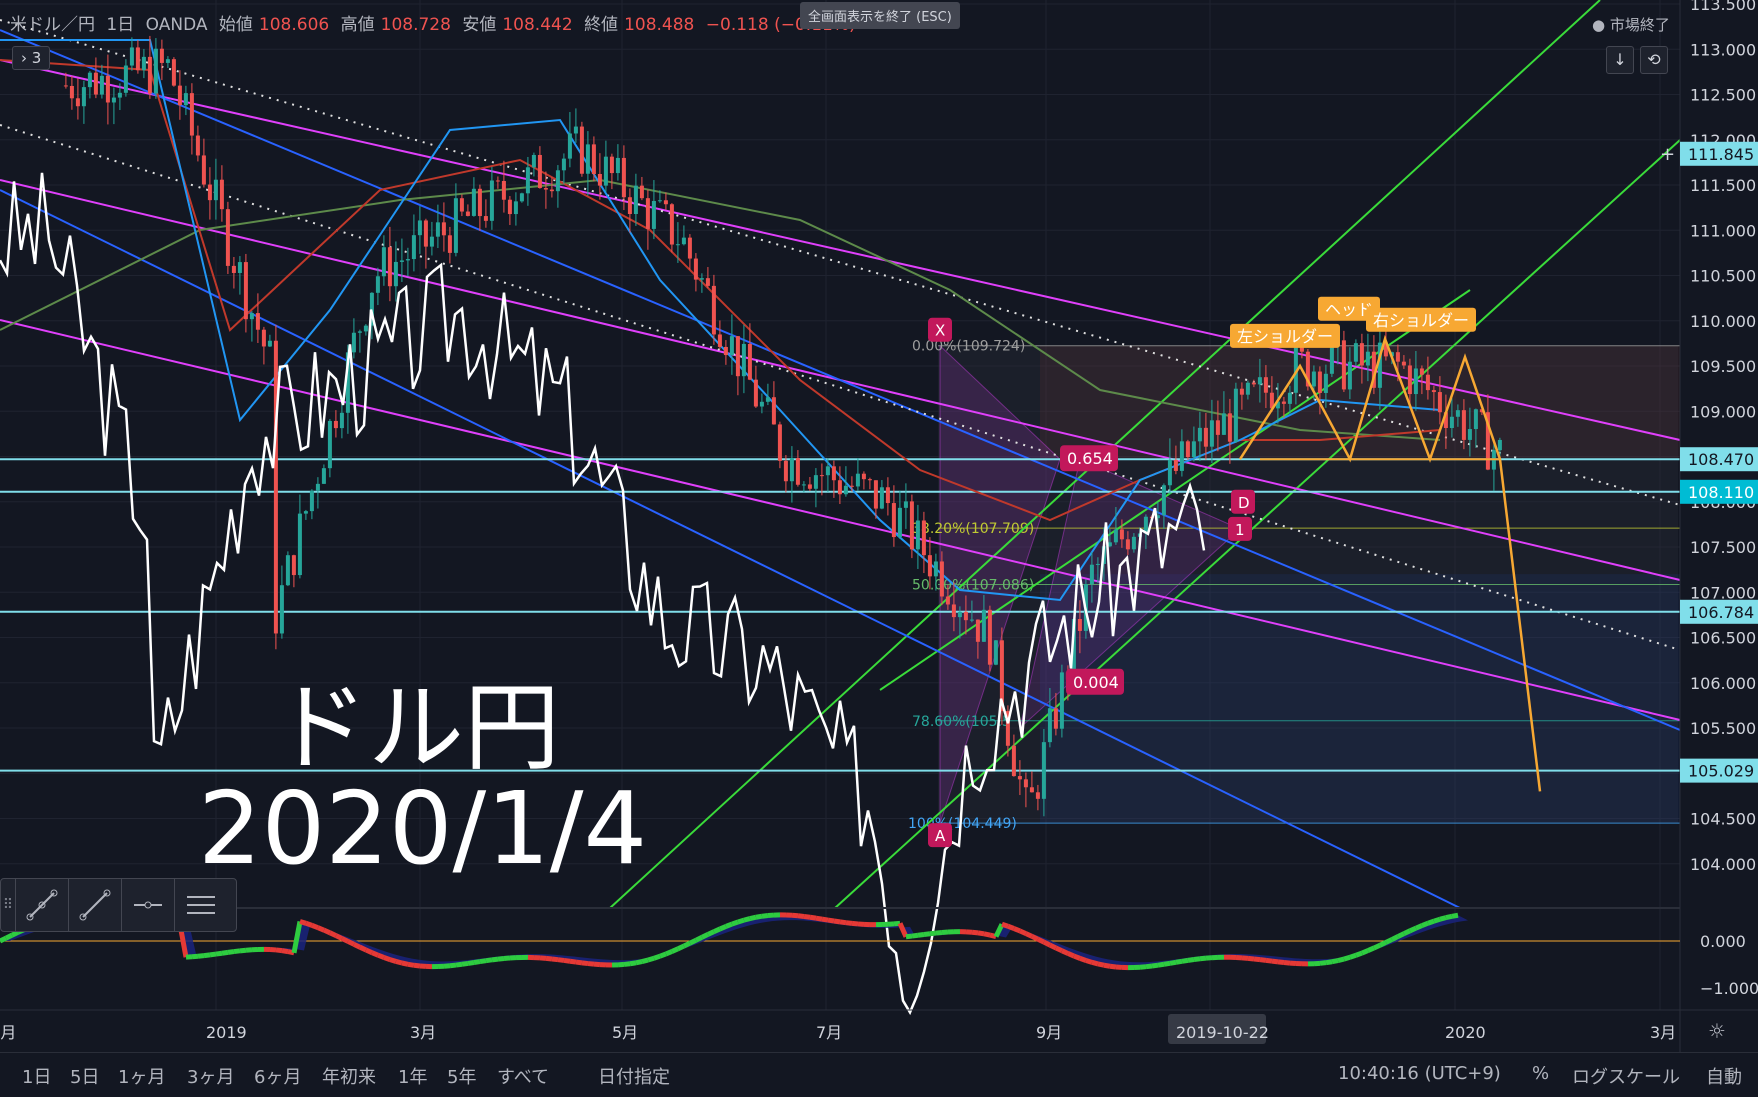 This screenshot has height=1097, width=1758. What do you see at coordinates (41, 905) in the screenshot?
I see `trend-channel-tool-icon` at bounding box center [41, 905].